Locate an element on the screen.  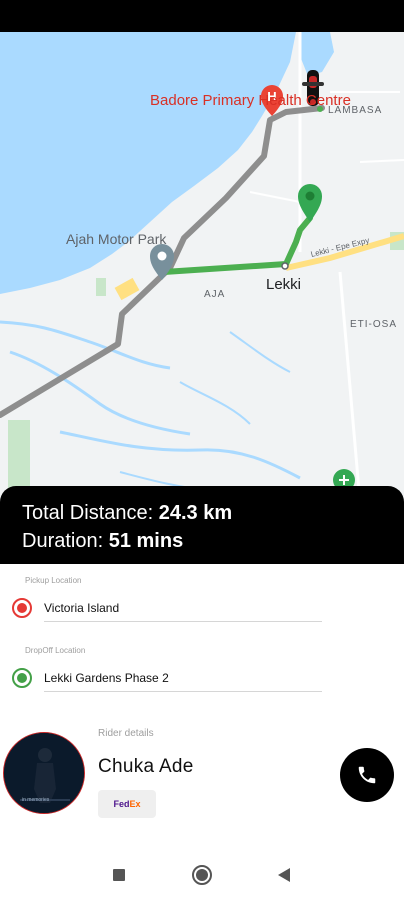
dropoff-marker-icon is located at coordinates (22, 678).